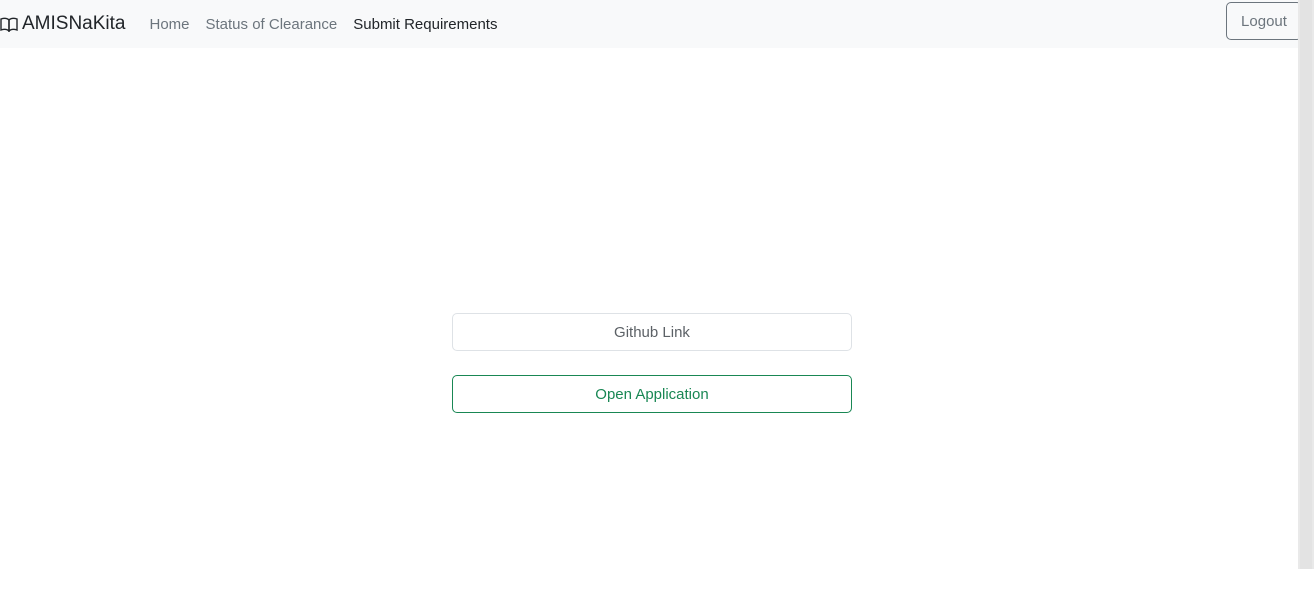 This screenshot has width=1314, height=603. What do you see at coordinates (74, 23) in the screenshot?
I see `brand-name: AMISNaKita` at bounding box center [74, 23].